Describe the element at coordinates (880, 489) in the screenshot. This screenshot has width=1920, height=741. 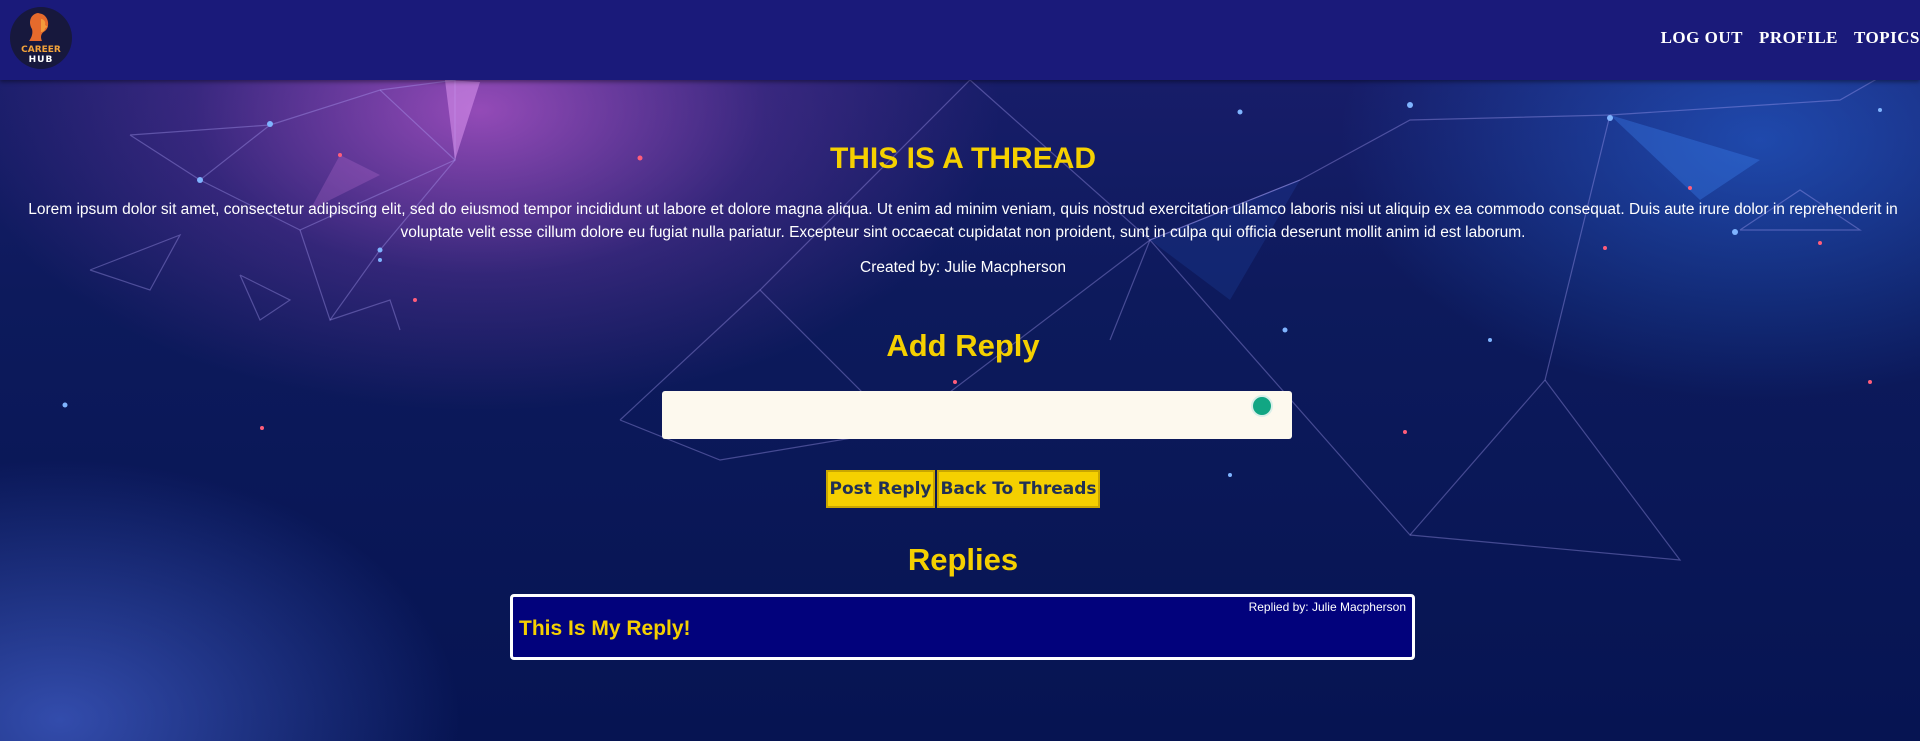
I see `post-reply-button: Post Reply` at that location.